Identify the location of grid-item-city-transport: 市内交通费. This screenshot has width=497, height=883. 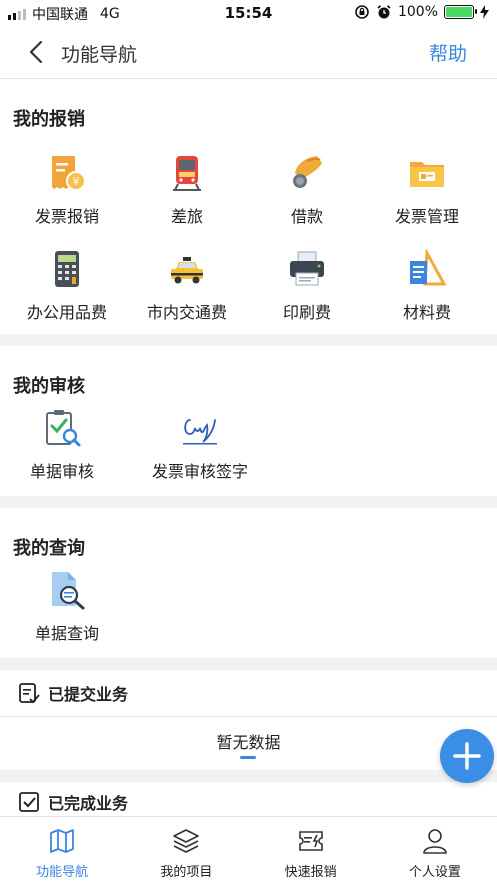
(187, 277).